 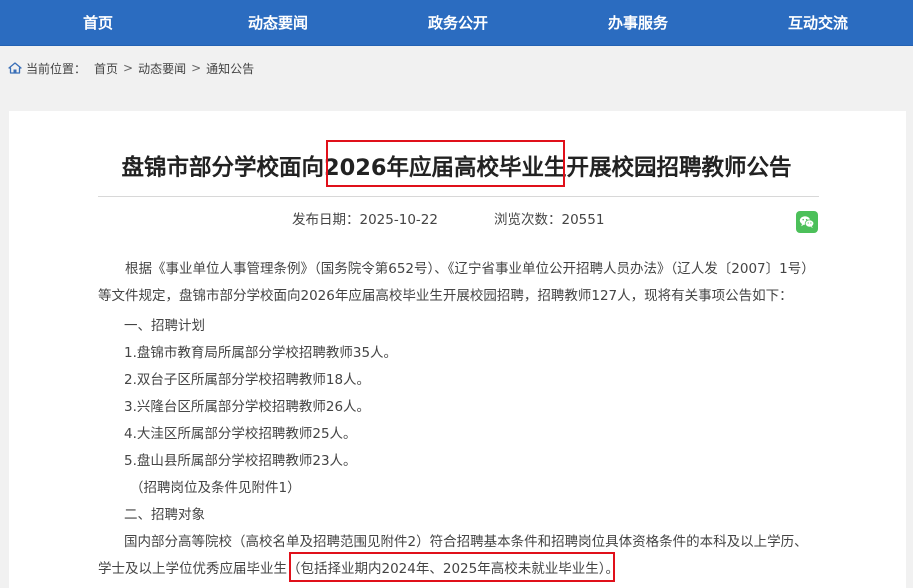 What do you see at coordinates (192, 569) in the screenshot?
I see `target-text-b: 学士及以上学位优秀应届毕业生` at bounding box center [192, 569].